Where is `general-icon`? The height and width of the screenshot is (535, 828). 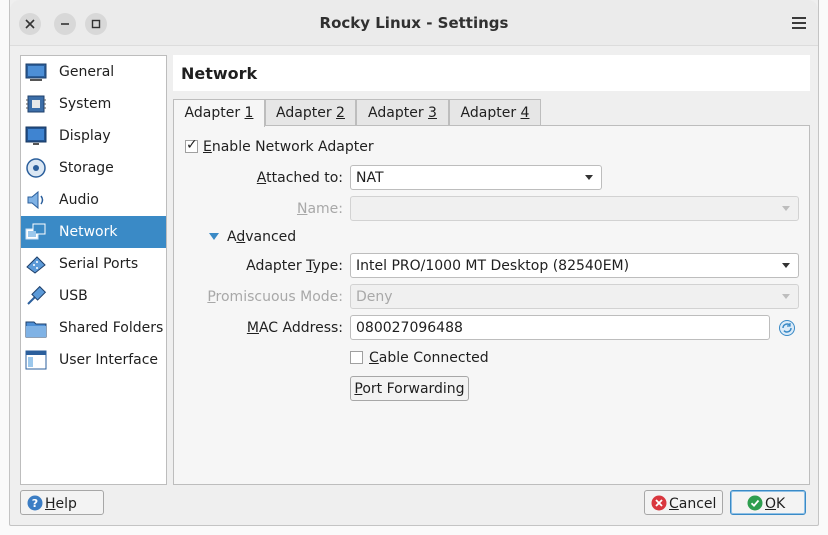 general-icon is located at coordinates (36, 72).